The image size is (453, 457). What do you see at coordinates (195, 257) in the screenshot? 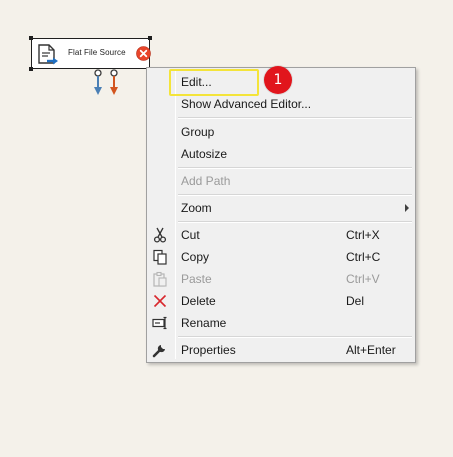
I see `menu-item-label: Copy` at bounding box center [195, 257].